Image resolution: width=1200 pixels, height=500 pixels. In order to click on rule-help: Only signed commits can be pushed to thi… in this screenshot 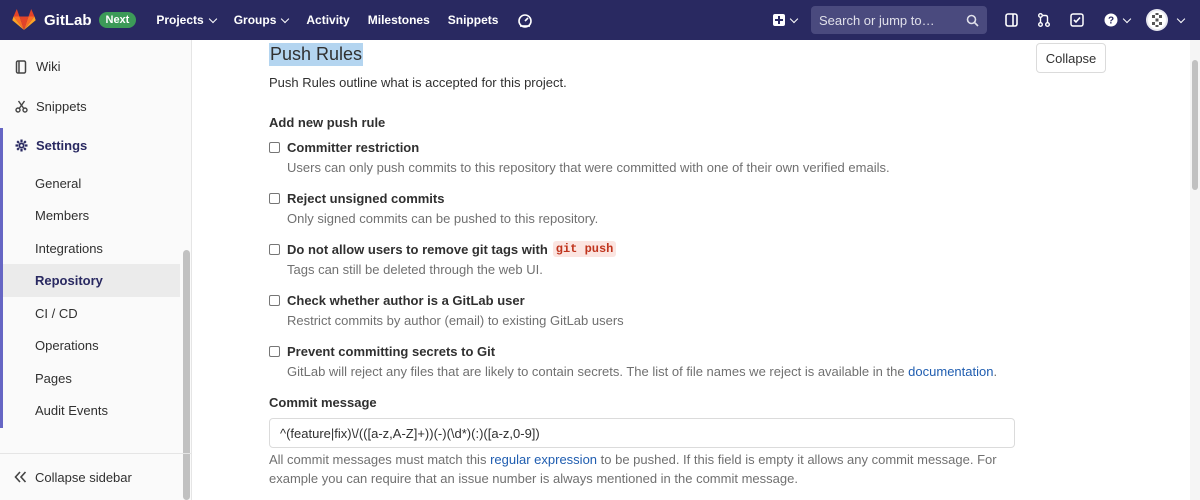, I will do `click(443, 218)`.